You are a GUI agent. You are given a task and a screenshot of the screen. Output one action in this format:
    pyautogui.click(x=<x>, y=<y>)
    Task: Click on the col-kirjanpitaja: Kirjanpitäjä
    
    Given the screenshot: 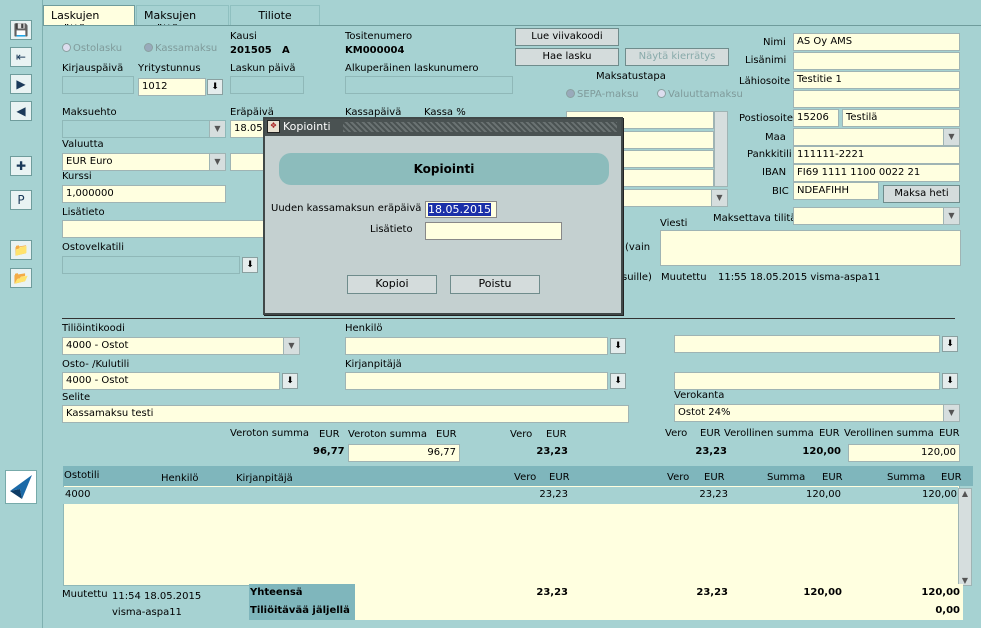 What is the action you would take?
    pyautogui.click(x=264, y=478)
    